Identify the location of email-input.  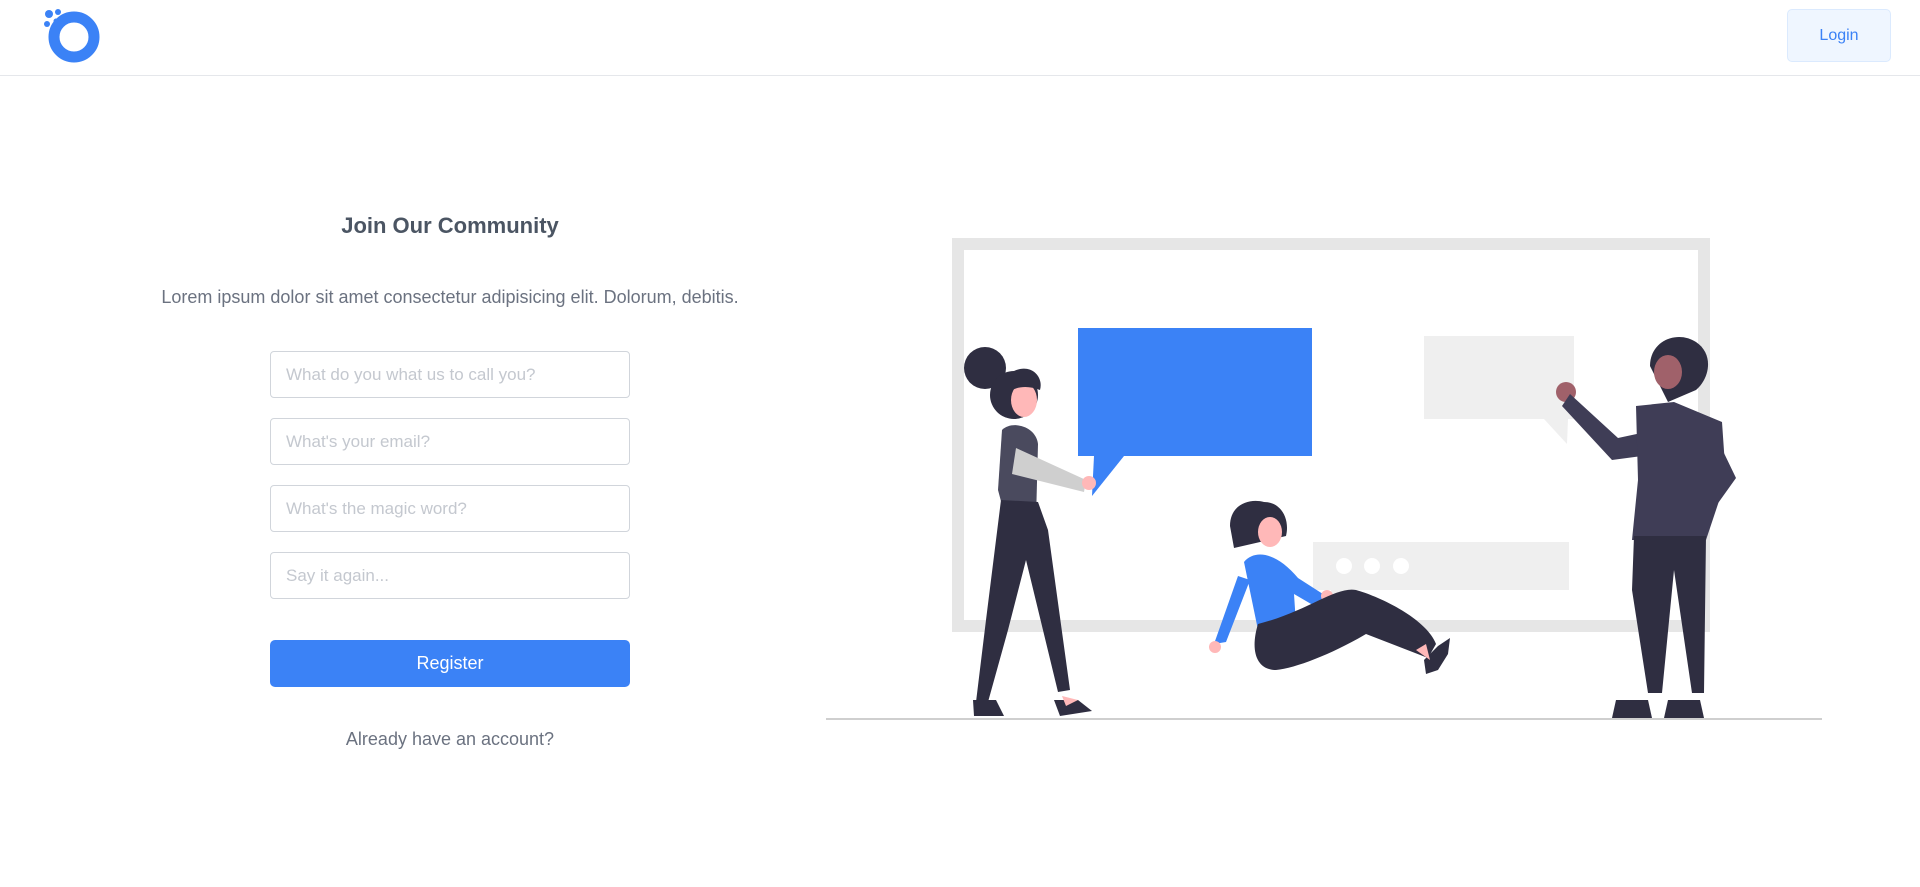
(450, 441).